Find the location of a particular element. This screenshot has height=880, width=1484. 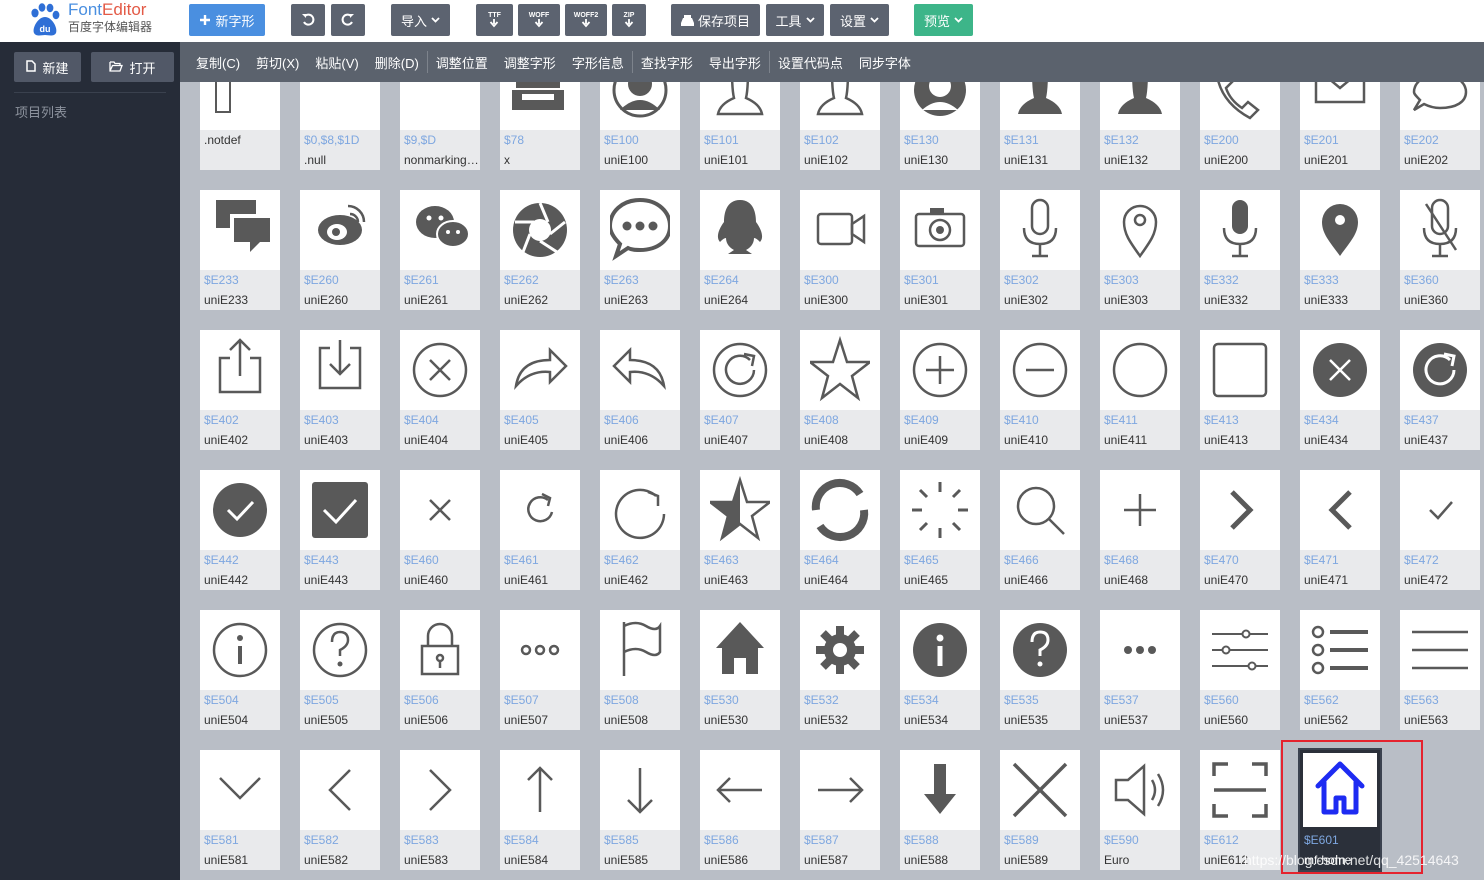

new-project-button: 新建 is located at coordinates (47, 67).